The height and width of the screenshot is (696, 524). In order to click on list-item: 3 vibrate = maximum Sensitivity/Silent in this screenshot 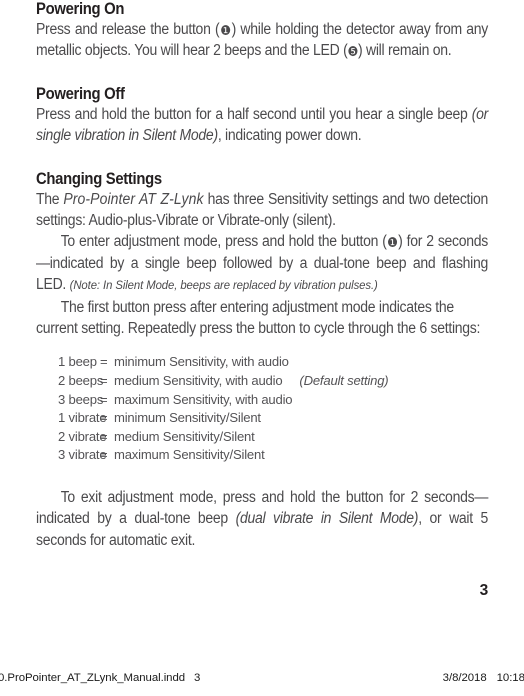, I will do `click(262, 455)`.